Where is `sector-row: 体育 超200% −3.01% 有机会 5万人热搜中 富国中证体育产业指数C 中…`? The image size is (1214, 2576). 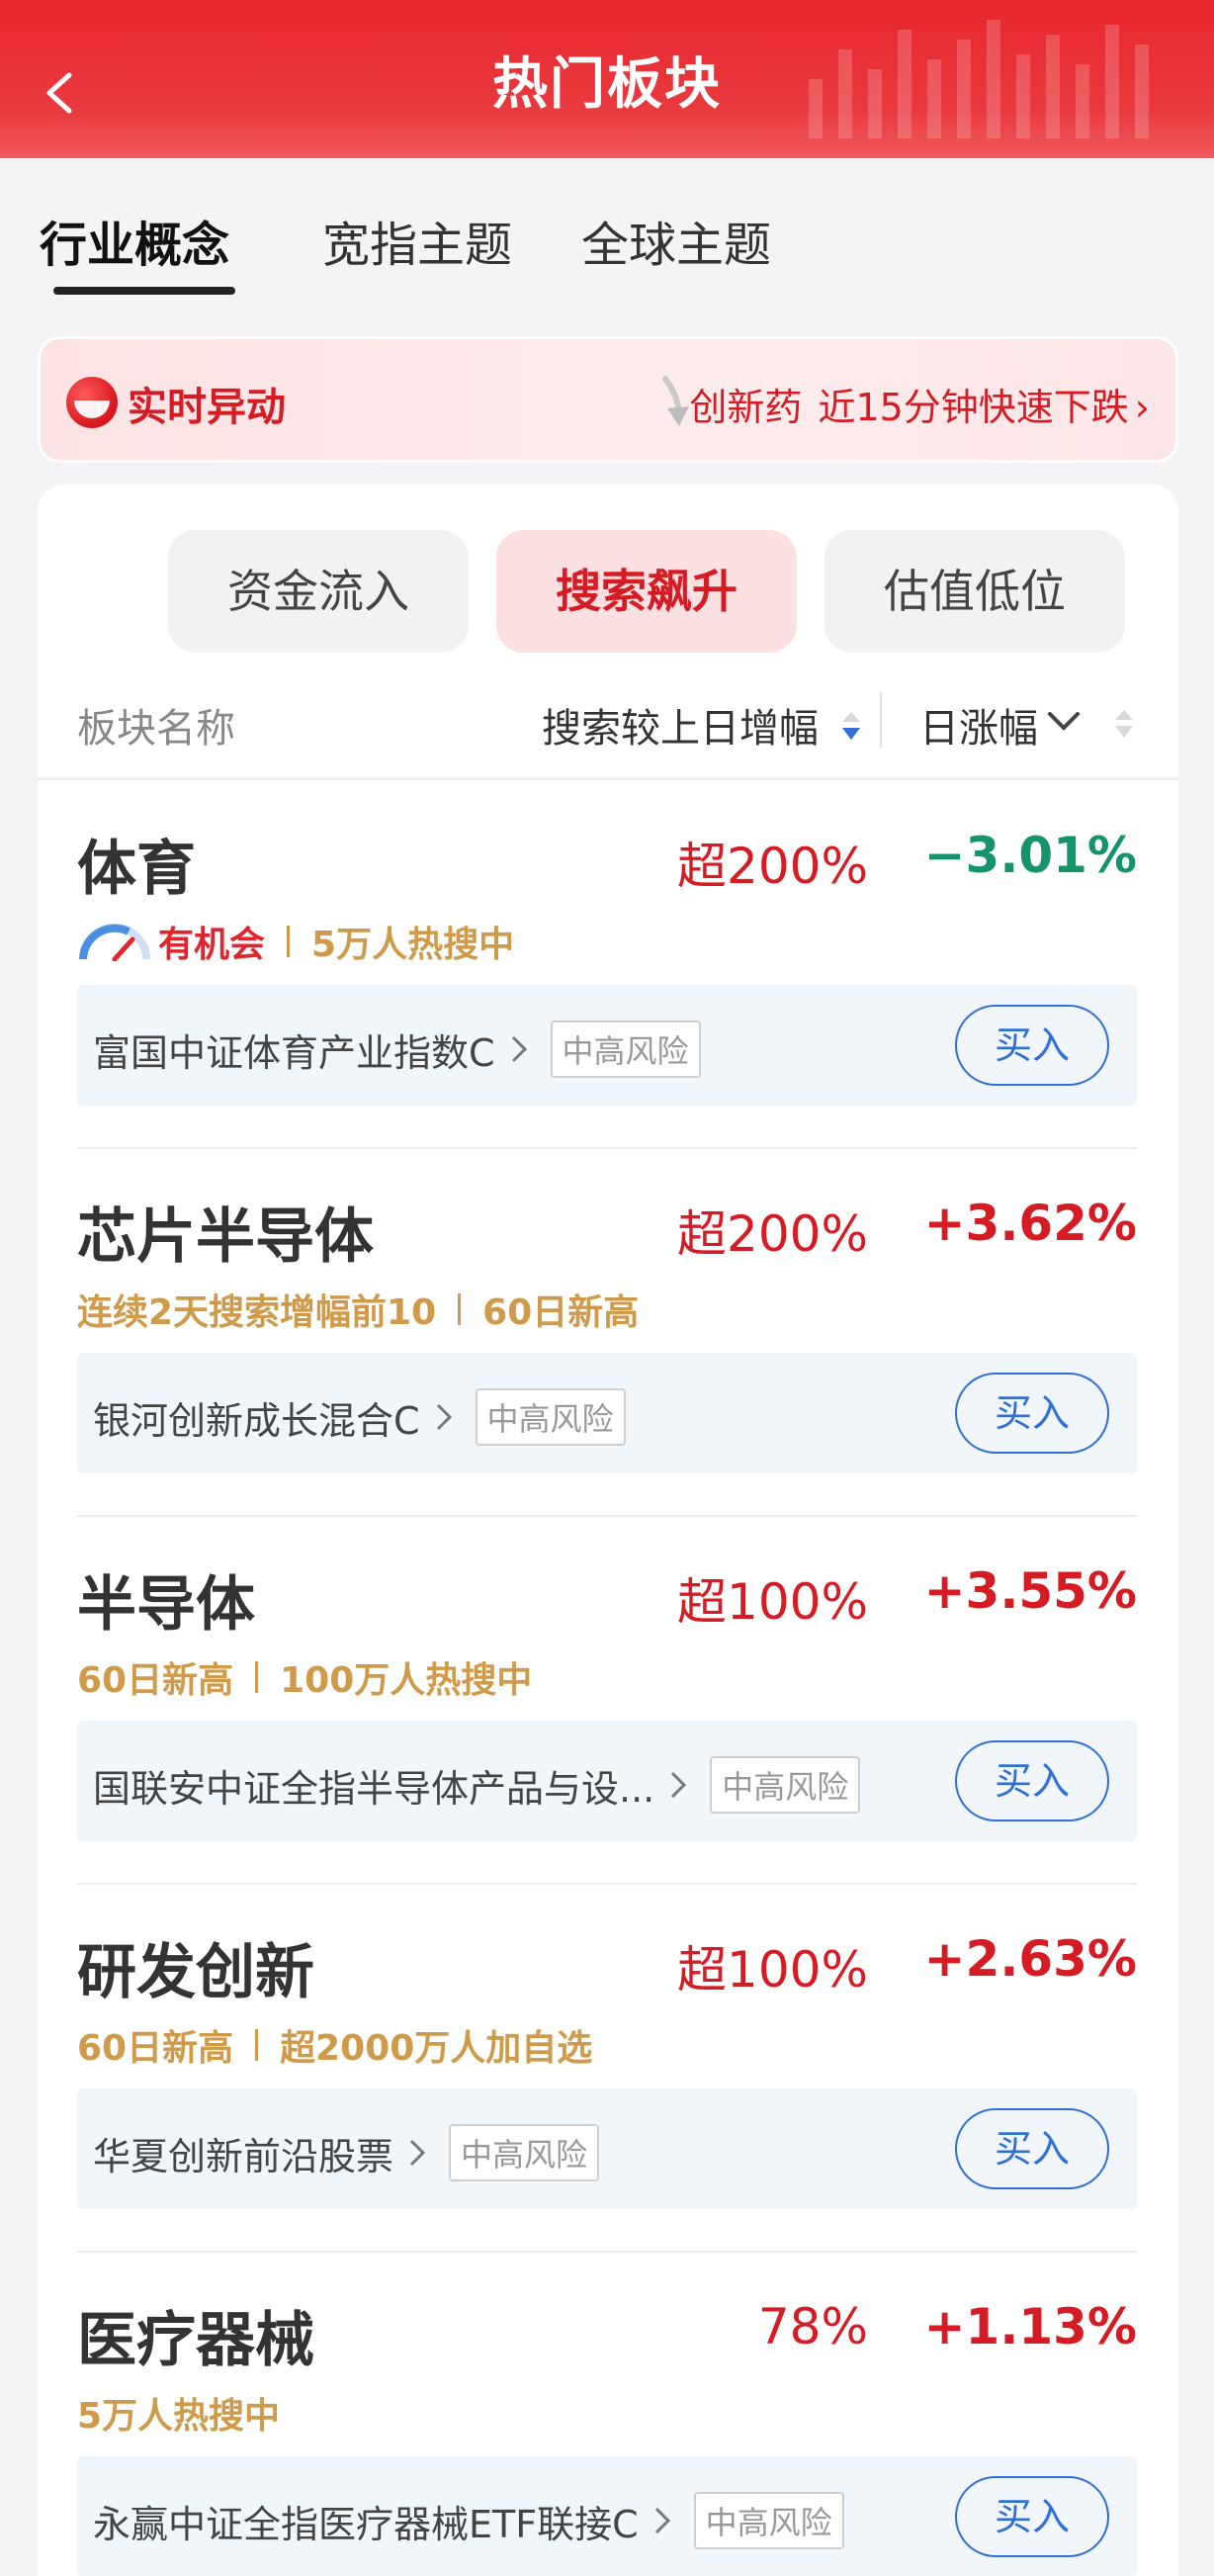
sector-row: 体育 超200% −3.01% 有机会 5万人热搜中 富国中证体育产业指数C 中… is located at coordinates (607, 965).